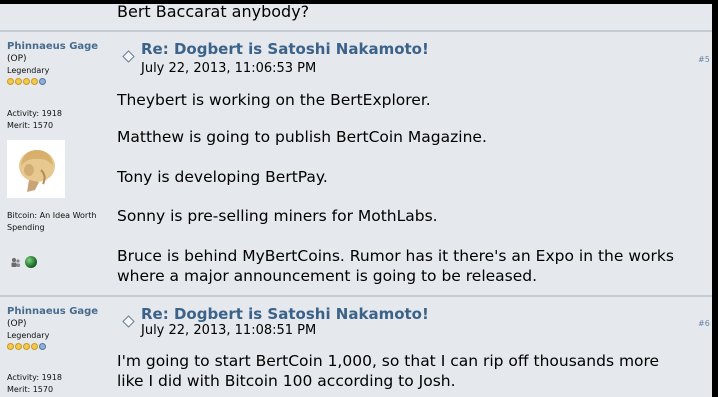 This screenshot has width=718, height=397. Describe the element at coordinates (229, 330) in the screenshot. I see `post-date: July 22, 2013, 11:08:51 PM` at that location.